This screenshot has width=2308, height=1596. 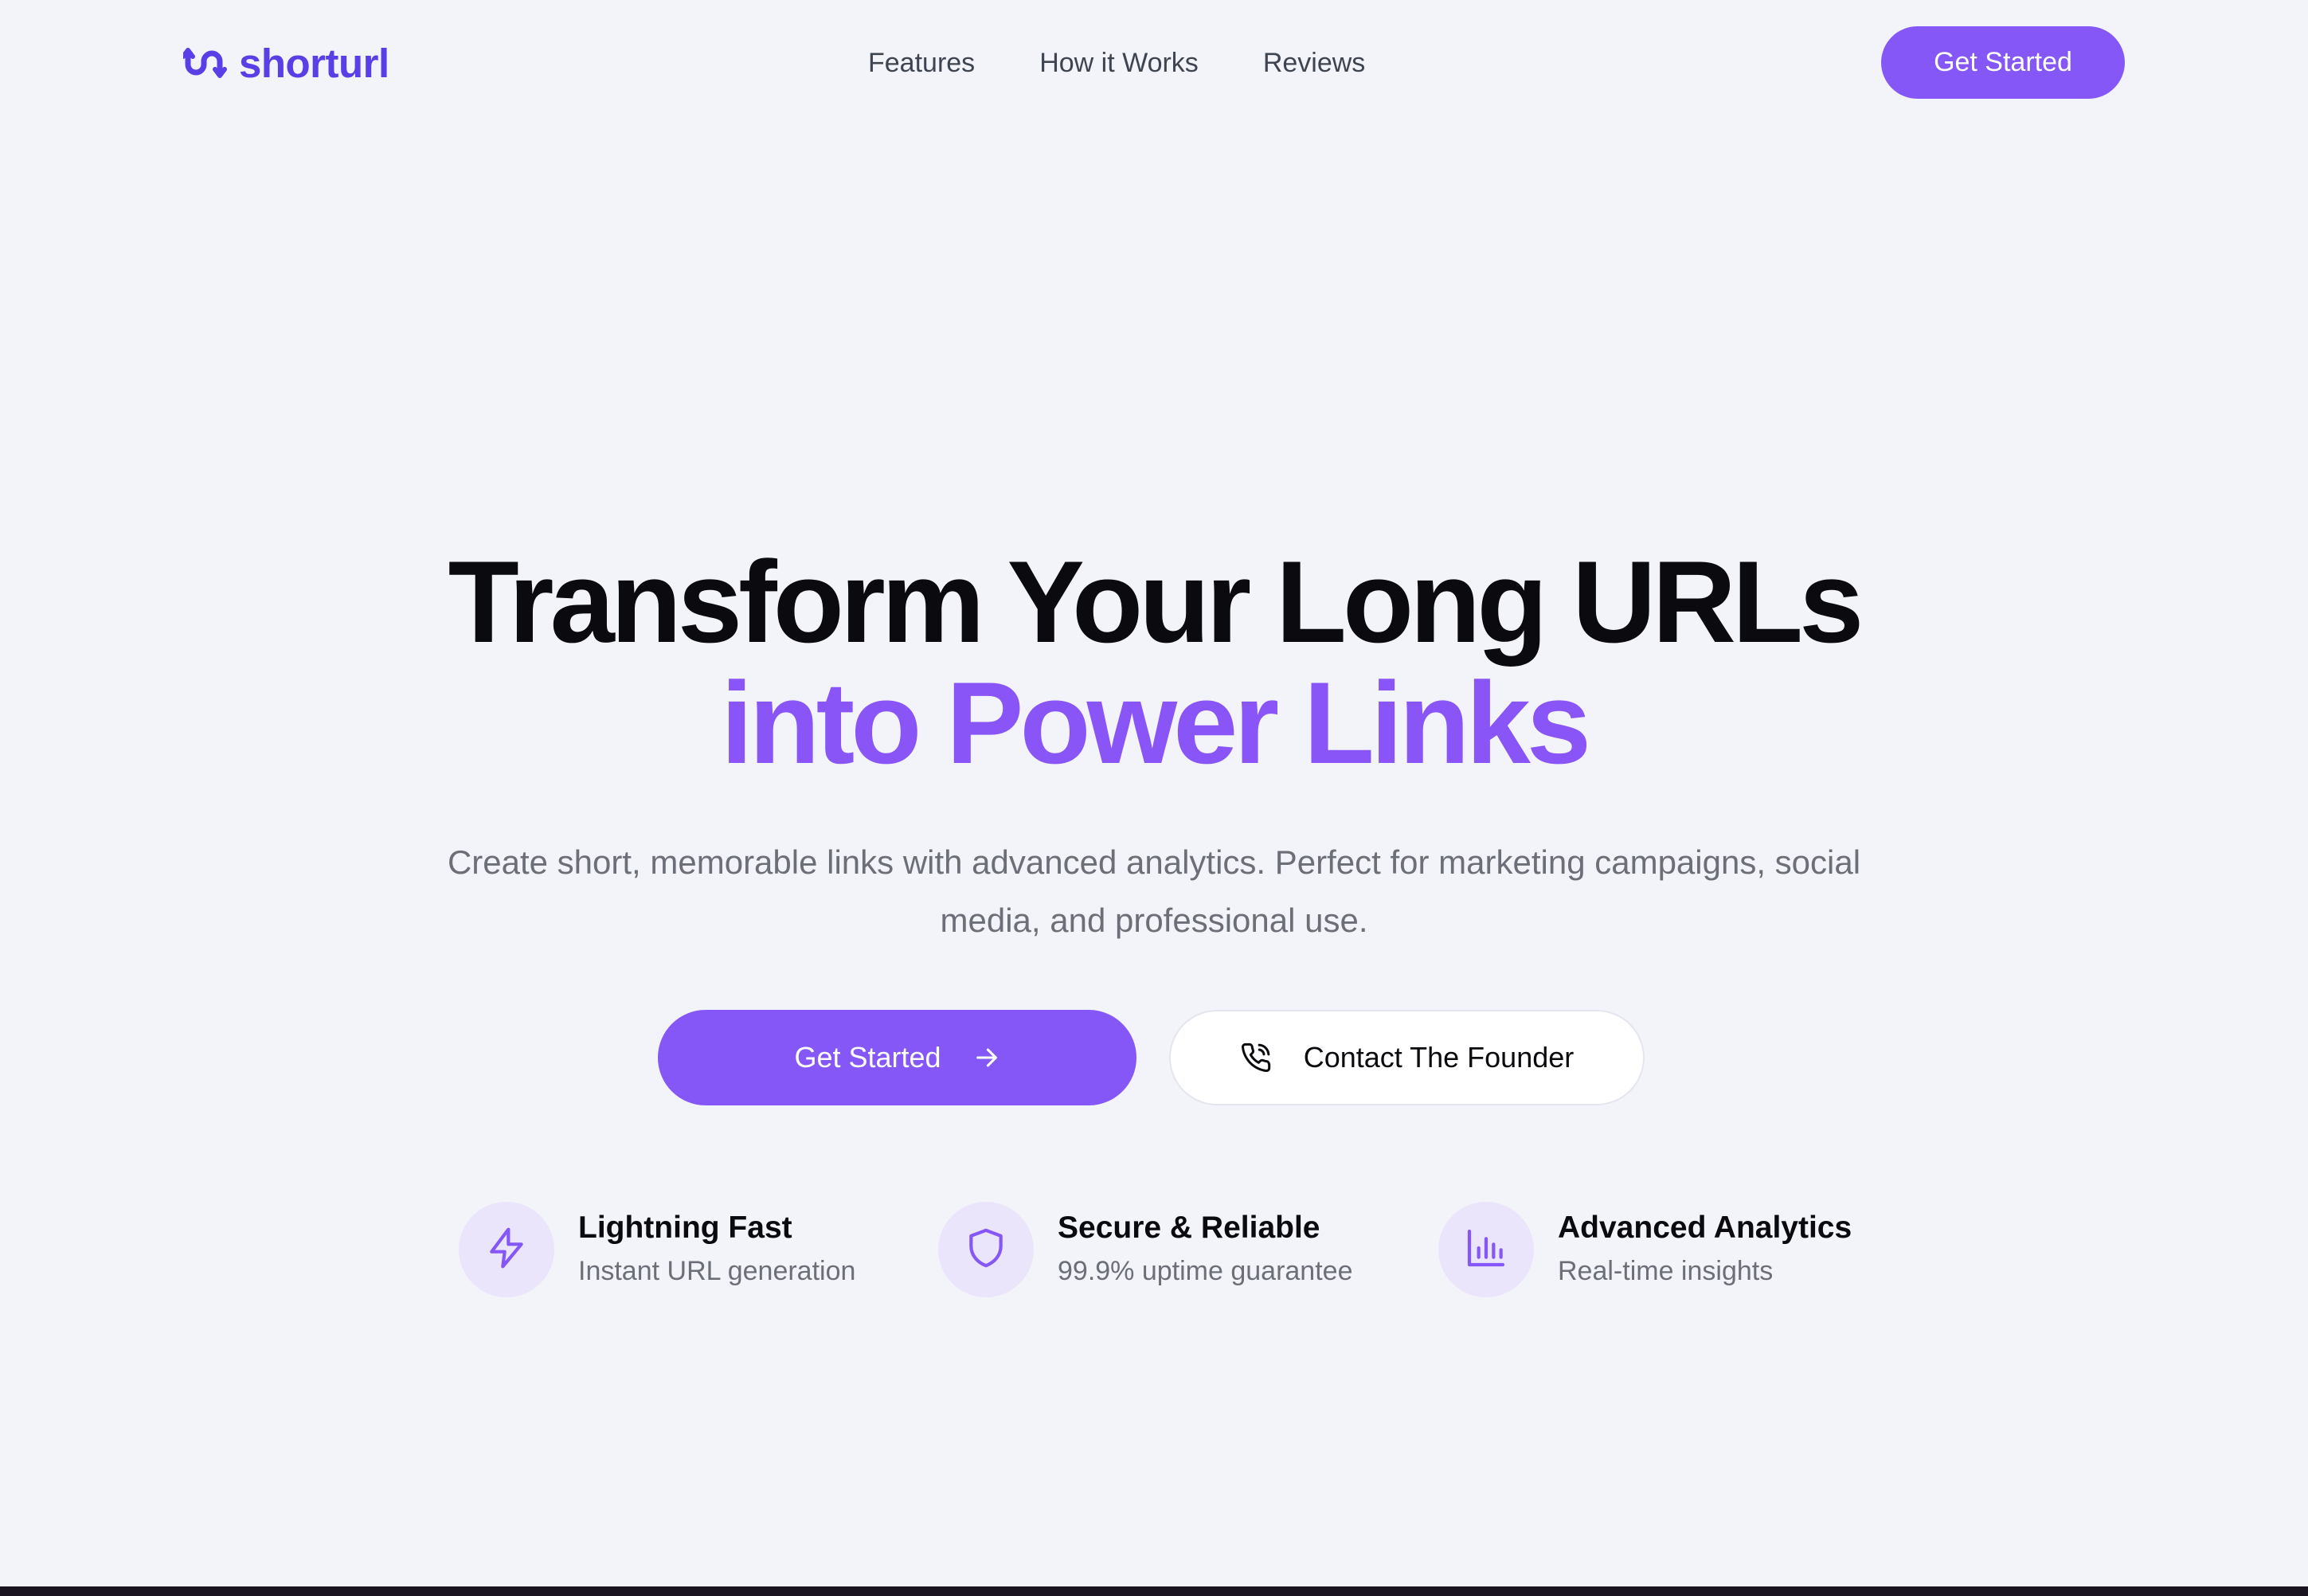 I want to click on feature-advanced-analytics: Advanced Analytics Real-time insights, so click(x=1645, y=1249).